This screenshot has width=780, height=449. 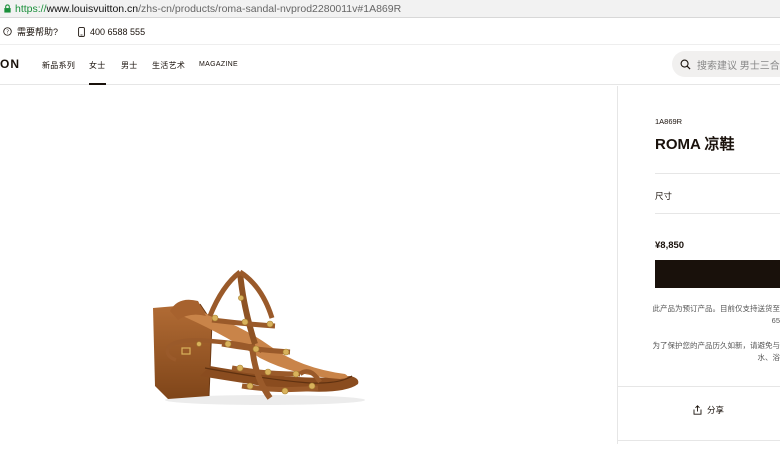 I want to click on search-placeholder: 搜索建议 男士三合一, so click(x=738, y=64).